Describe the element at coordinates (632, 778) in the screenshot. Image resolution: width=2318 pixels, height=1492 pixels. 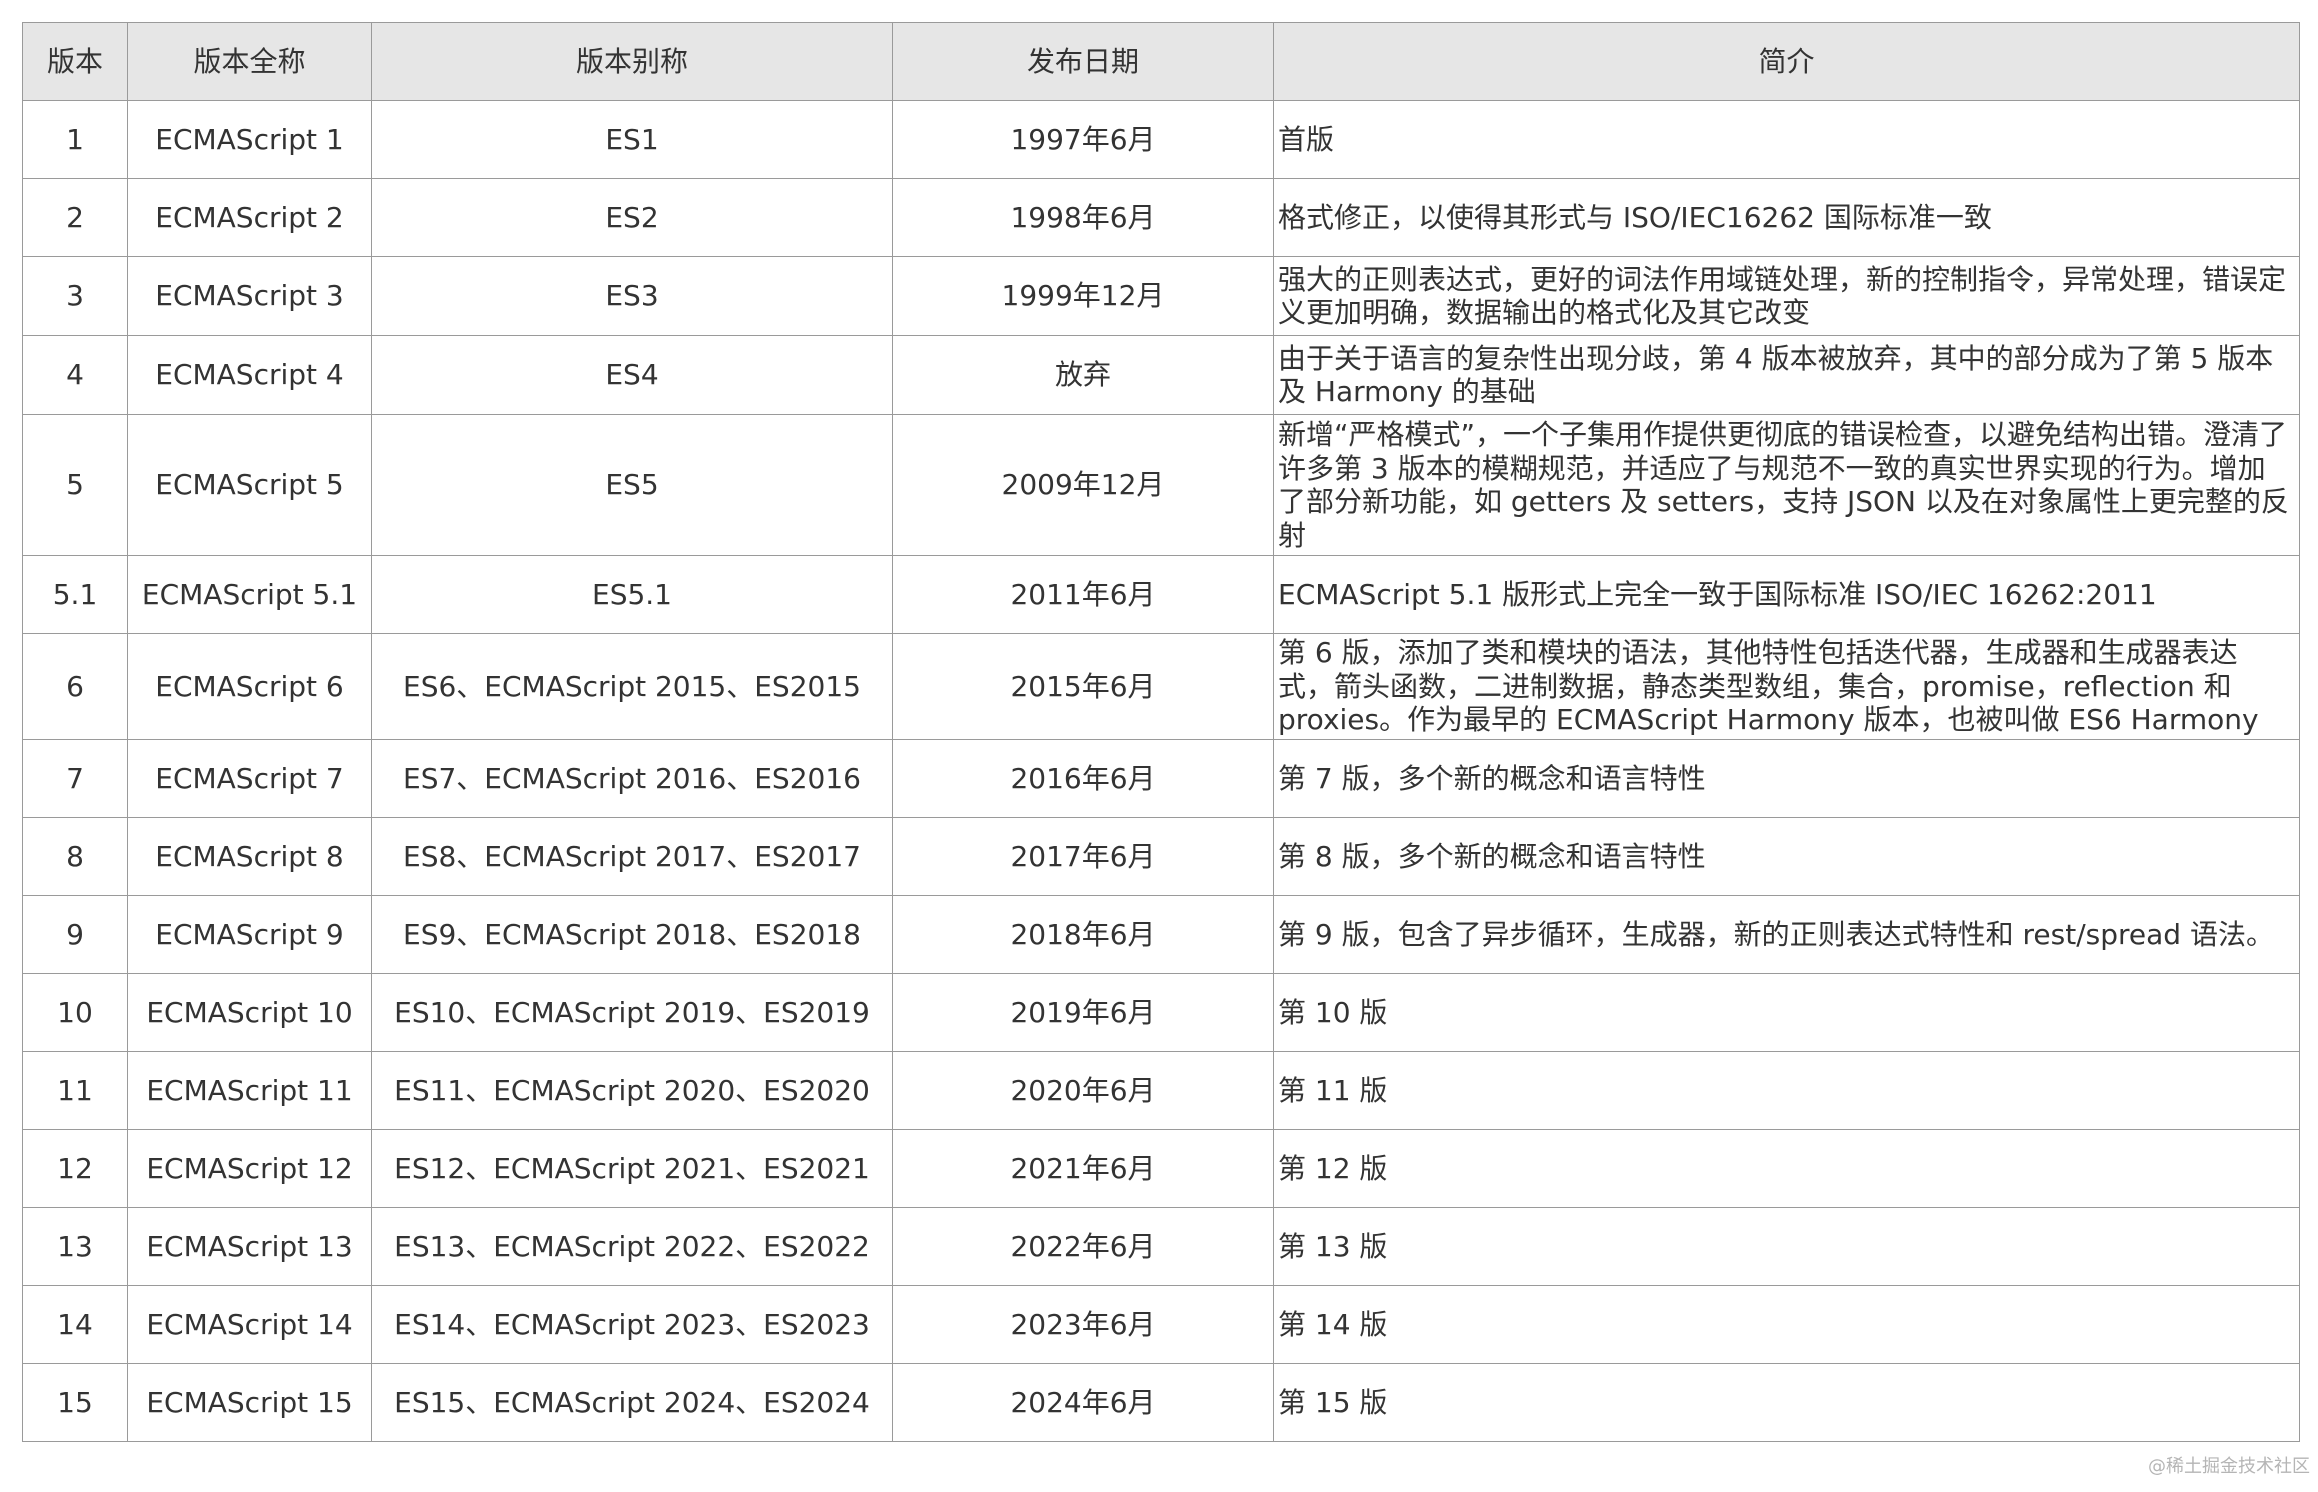
I see `cell-alias: ES7、ECMAScript 2016、ES2016` at that location.